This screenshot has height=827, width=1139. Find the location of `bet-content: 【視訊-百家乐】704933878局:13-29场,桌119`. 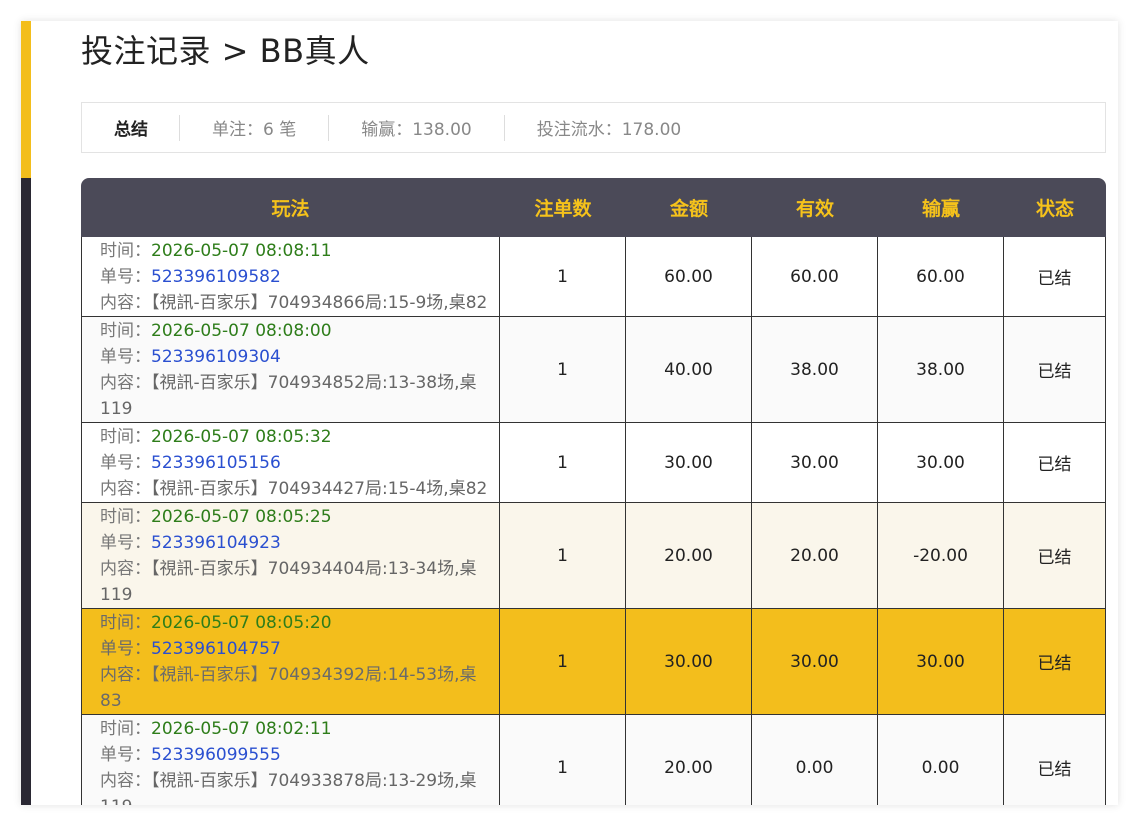

bet-content: 【視訊-百家乐】704933878局:13-29场,桌119 is located at coordinates (288, 788).